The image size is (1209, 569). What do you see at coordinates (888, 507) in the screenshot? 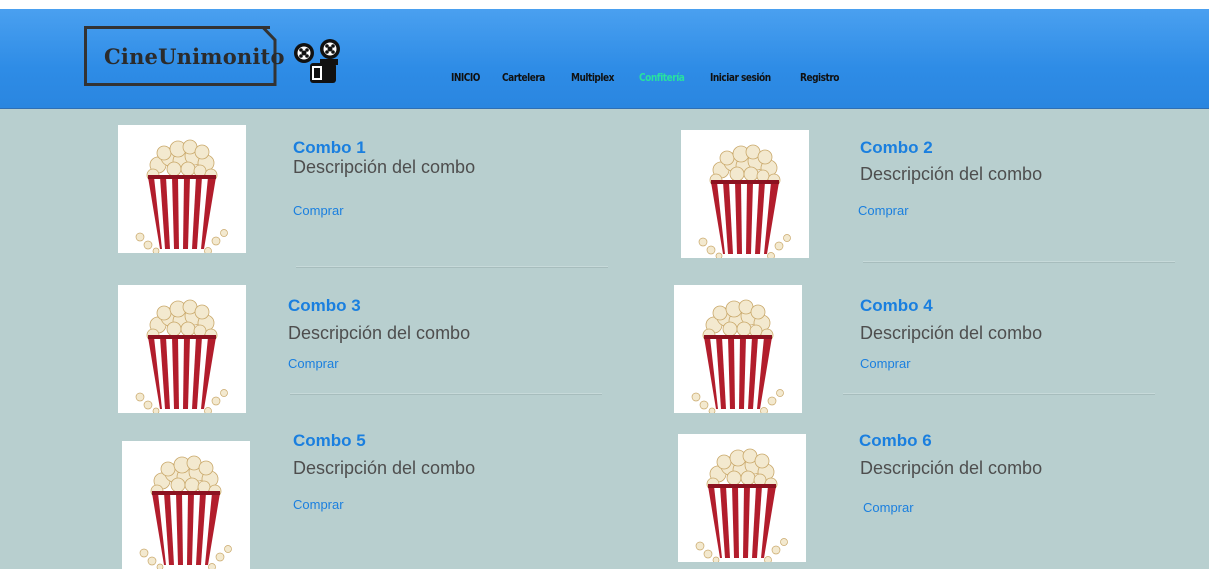
I see `combo-6-buy-link: Comprar` at bounding box center [888, 507].